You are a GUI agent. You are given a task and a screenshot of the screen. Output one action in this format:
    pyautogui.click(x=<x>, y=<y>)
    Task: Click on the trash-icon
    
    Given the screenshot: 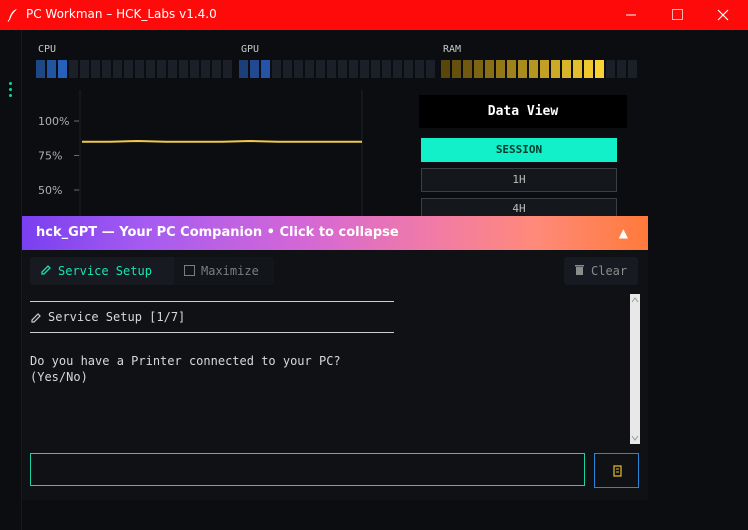 What is the action you would take?
    pyautogui.click(x=579, y=270)
    